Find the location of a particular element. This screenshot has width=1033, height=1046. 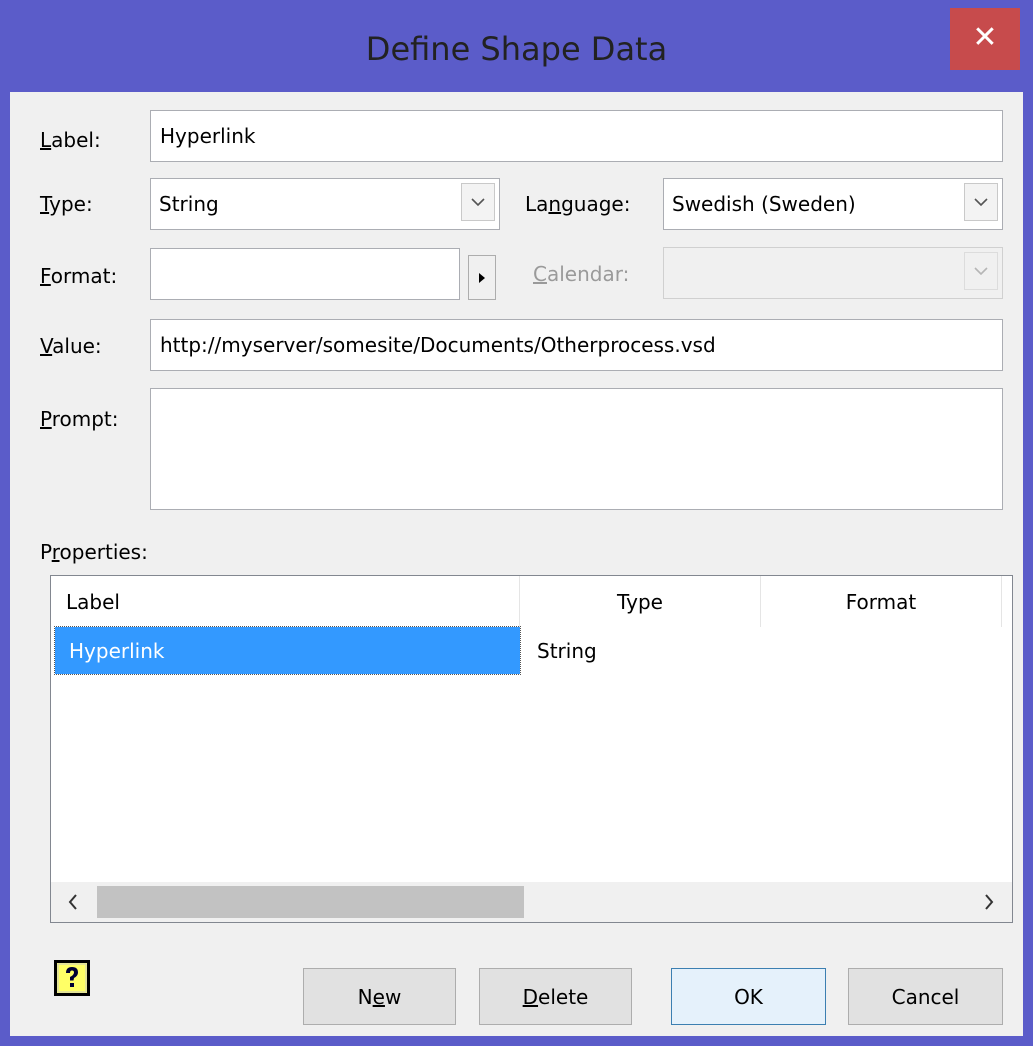

help-button is located at coordinates (72, 978).